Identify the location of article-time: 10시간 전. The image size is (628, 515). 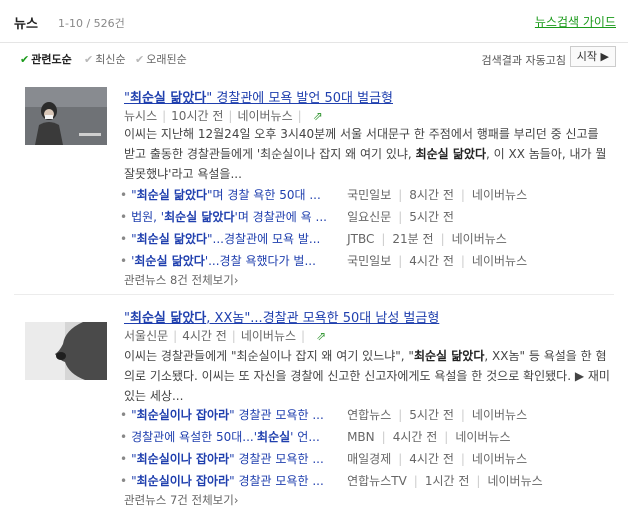
(197, 116).